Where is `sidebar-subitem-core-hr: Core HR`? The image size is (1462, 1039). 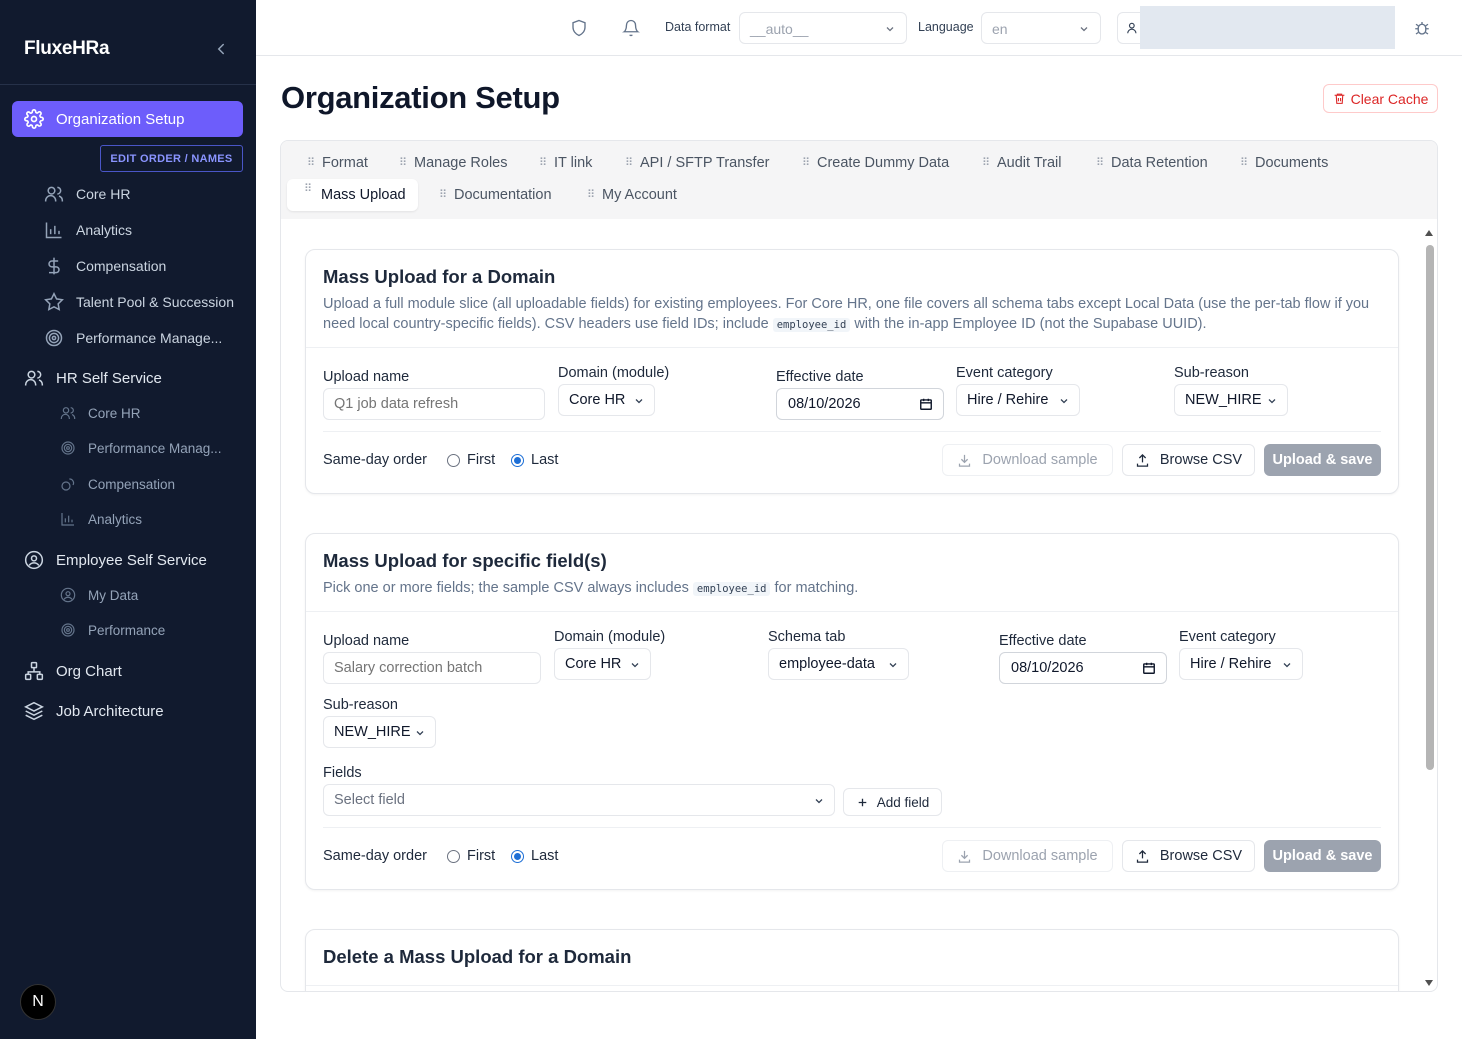
sidebar-subitem-core-hr: Core HR is located at coordinates (100, 413).